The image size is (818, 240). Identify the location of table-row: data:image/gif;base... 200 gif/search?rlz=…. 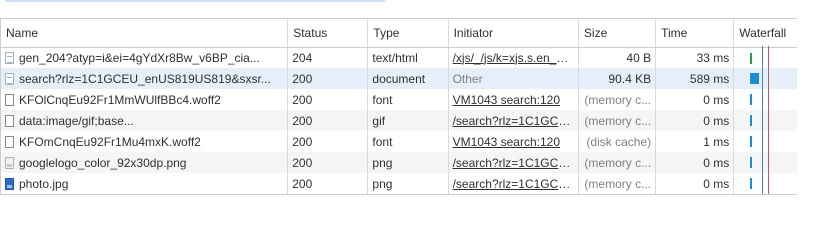
(399, 120).